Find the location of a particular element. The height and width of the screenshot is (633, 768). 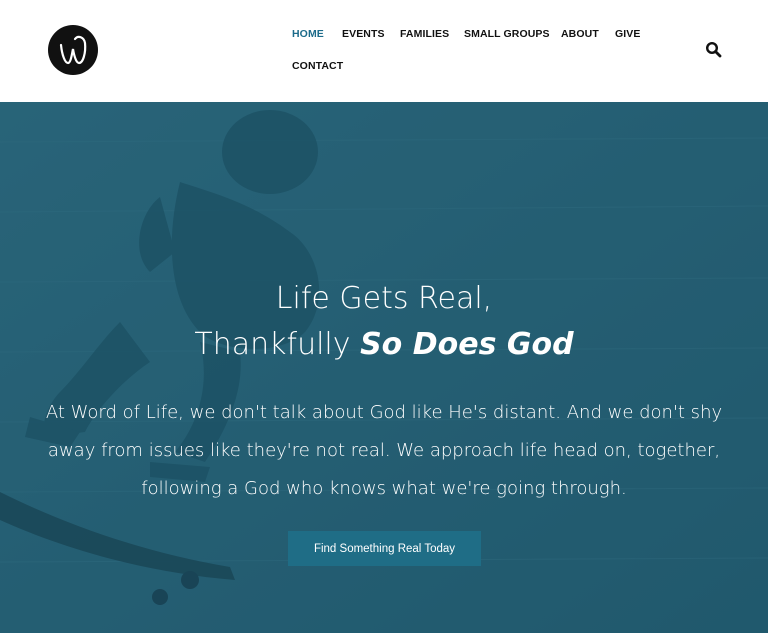

search-button is located at coordinates (714, 50).